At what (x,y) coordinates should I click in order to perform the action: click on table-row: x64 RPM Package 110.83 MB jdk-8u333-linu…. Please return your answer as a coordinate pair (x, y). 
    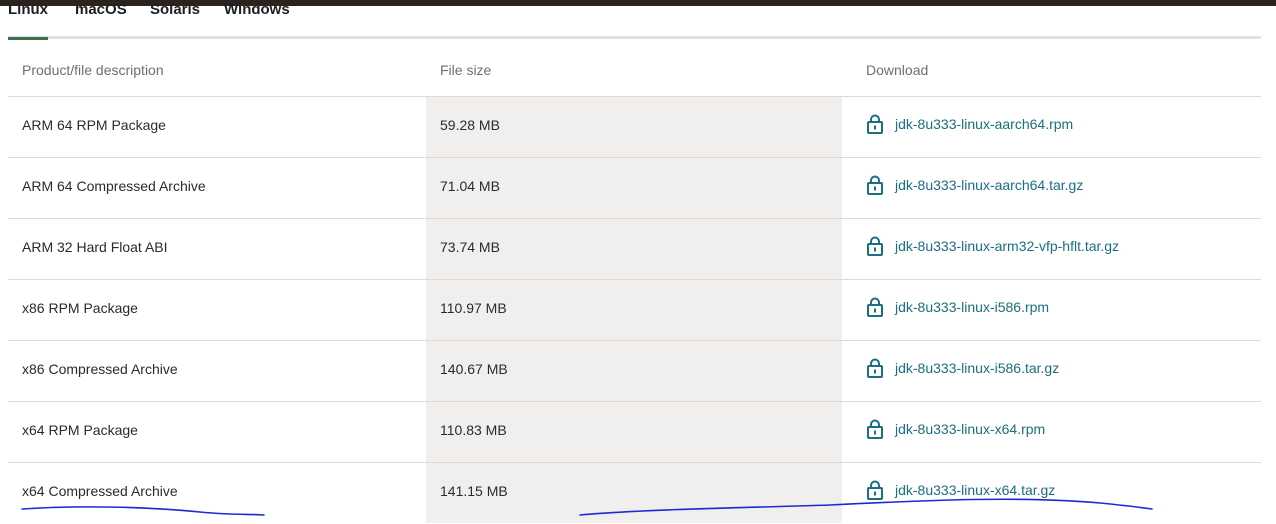
    Looking at the image, I should click on (634, 432).